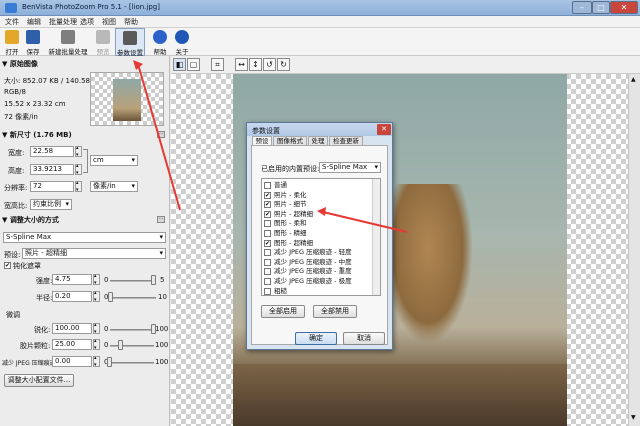 This screenshot has height=426, width=640. I want to click on strength-spinner, so click(96, 279).